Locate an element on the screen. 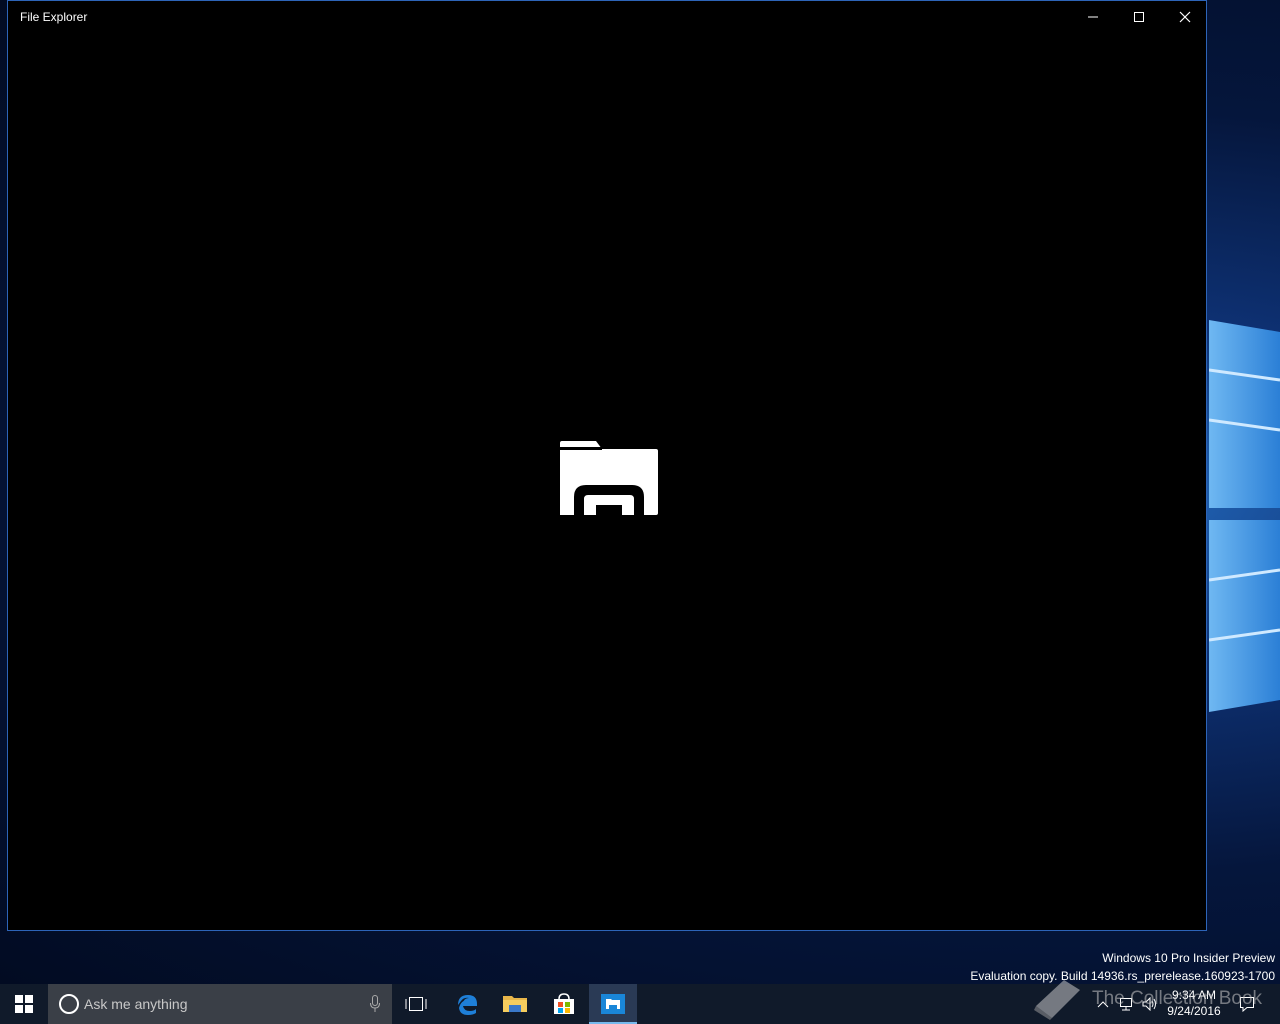 This screenshot has width=1280, height=1024. start-button is located at coordinates (24, 1004).